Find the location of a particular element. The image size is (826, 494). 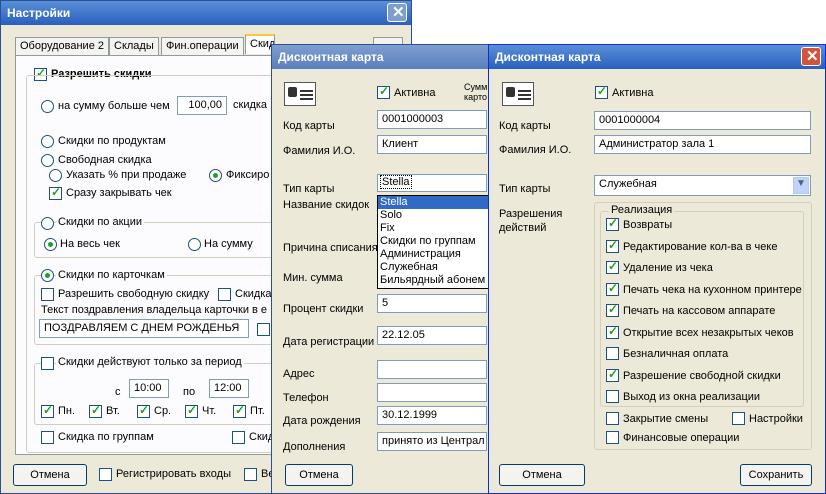

by-products-radio is located at coordinates (47, 141).